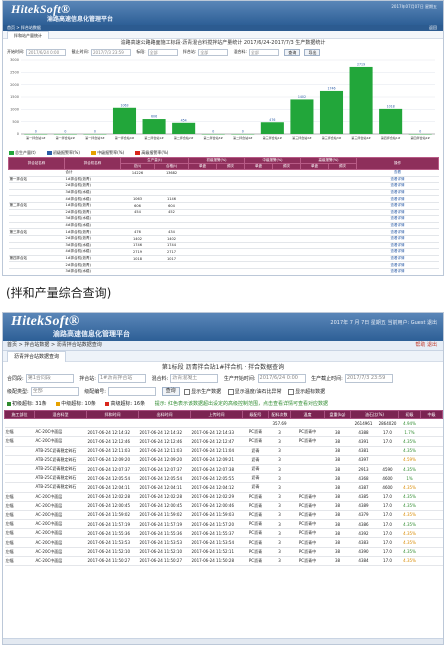 Image resolution: width=446 pixels, height=645 pixels. Describe the element at coordinates (337, 414) in the screenshot. I see `col-weight: 盘重(kg)` at that location.